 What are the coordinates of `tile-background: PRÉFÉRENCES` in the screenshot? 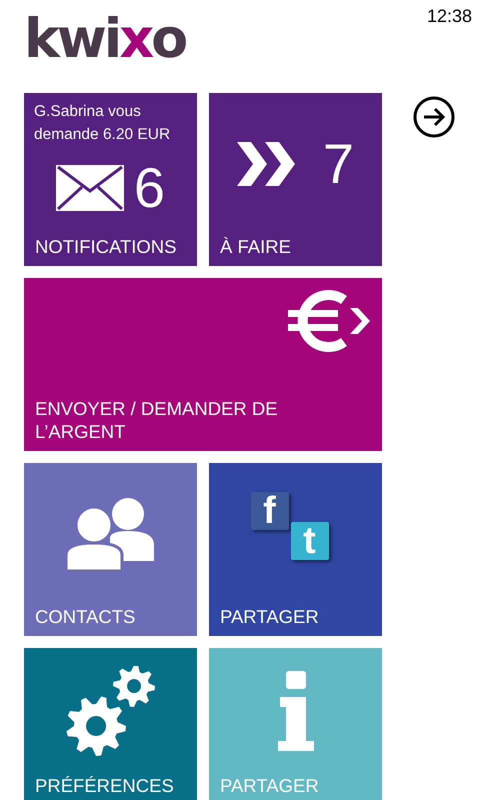 It's located at (110, 724).